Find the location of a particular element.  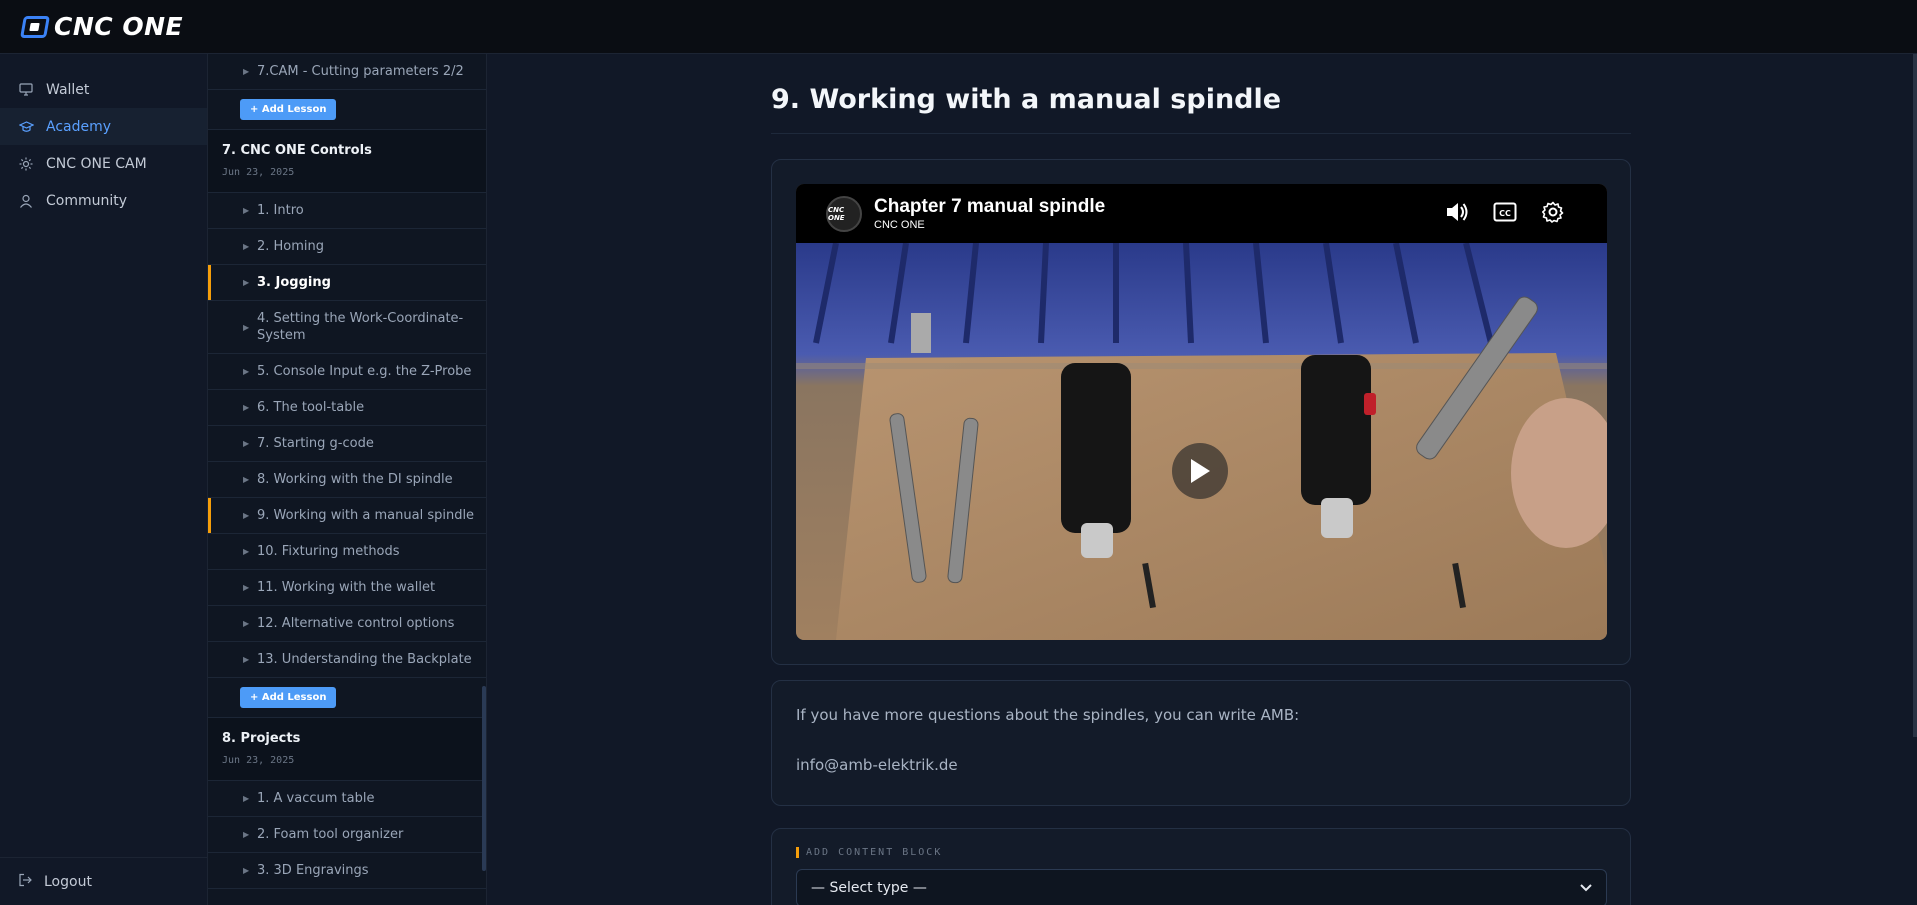

lesson-item: ▶ 1. A vaccum table is located at coordinates (347, 799).